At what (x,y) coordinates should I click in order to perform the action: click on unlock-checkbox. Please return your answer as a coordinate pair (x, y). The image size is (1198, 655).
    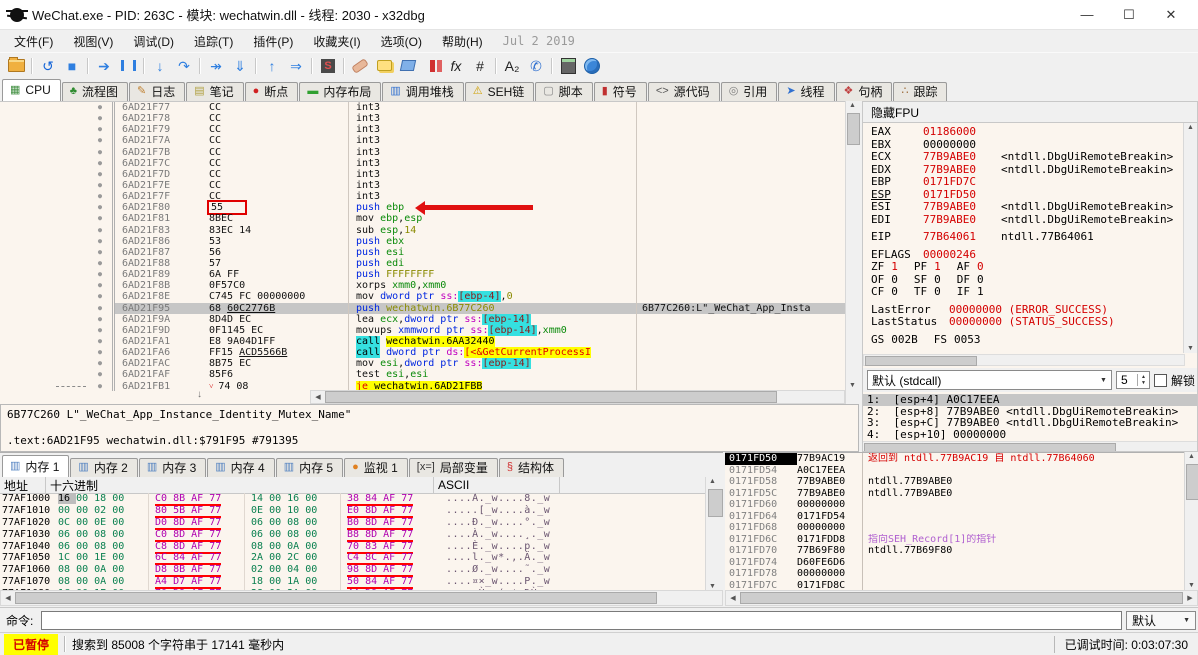
    Looking at the image, I should click on (1160, 380).